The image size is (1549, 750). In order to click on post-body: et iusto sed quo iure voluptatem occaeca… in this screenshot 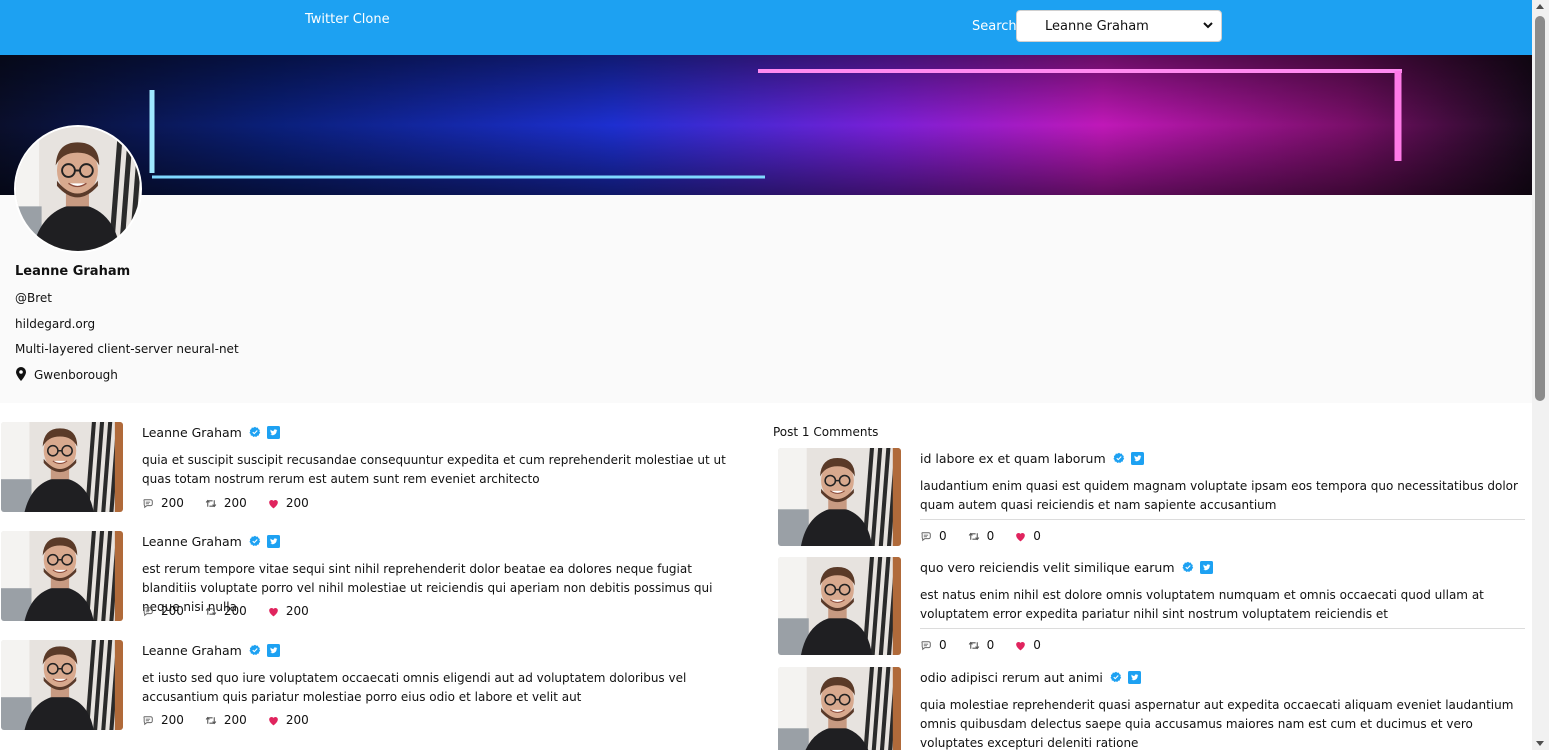, I will do `click(414, 687)`.